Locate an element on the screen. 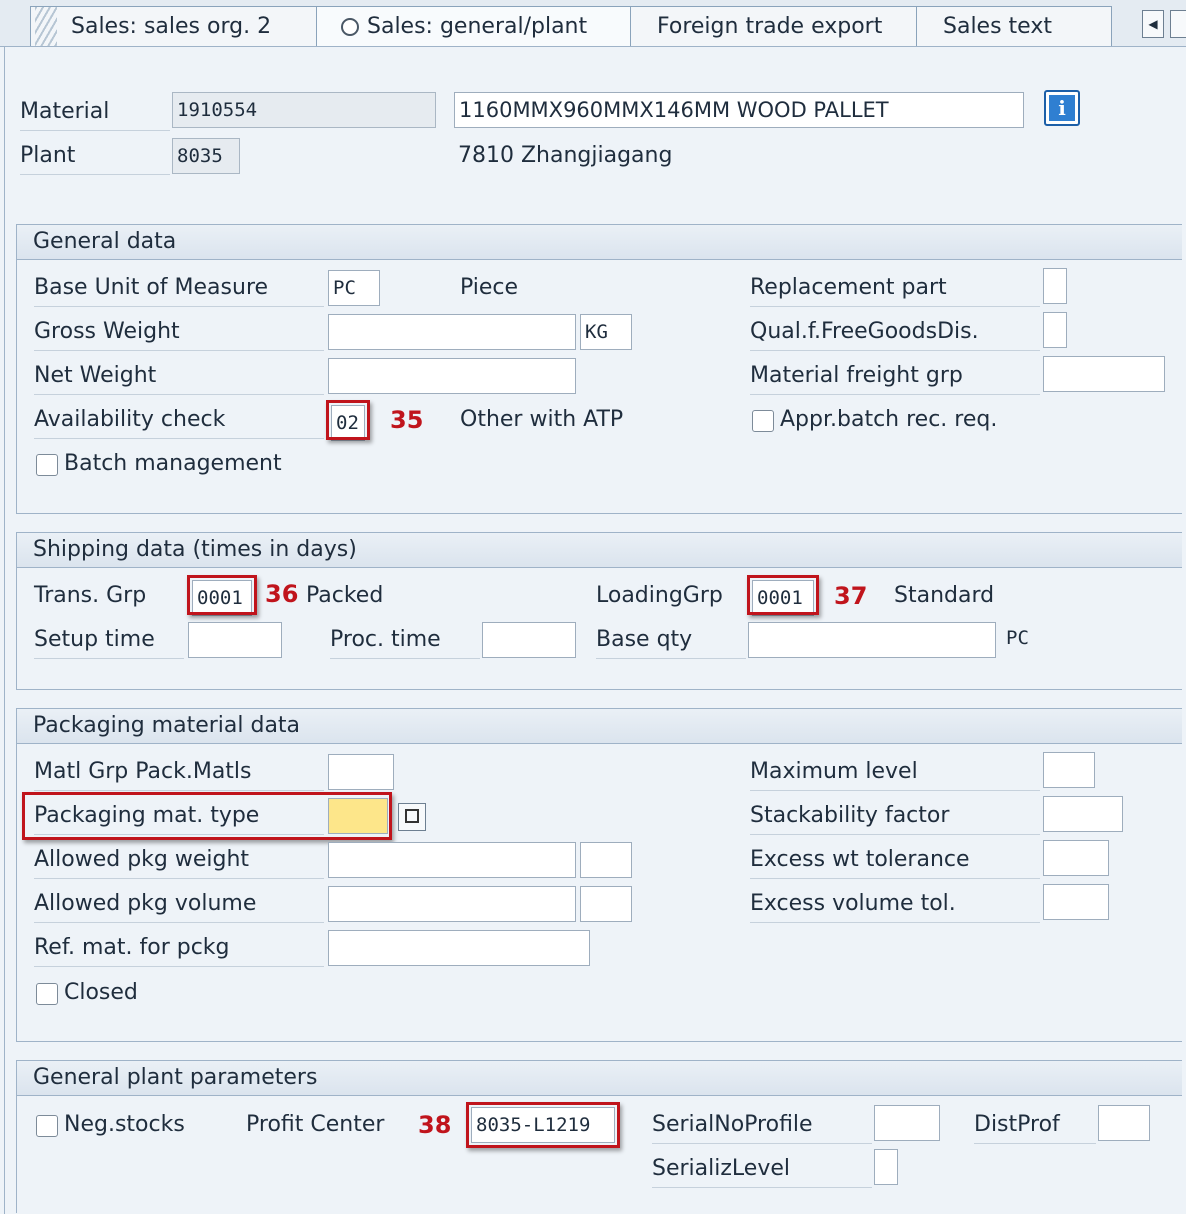 This screenshot has width=1186, height=1214. tab-label: Sales: sales org. 2 is located at coordinates (171, 26).